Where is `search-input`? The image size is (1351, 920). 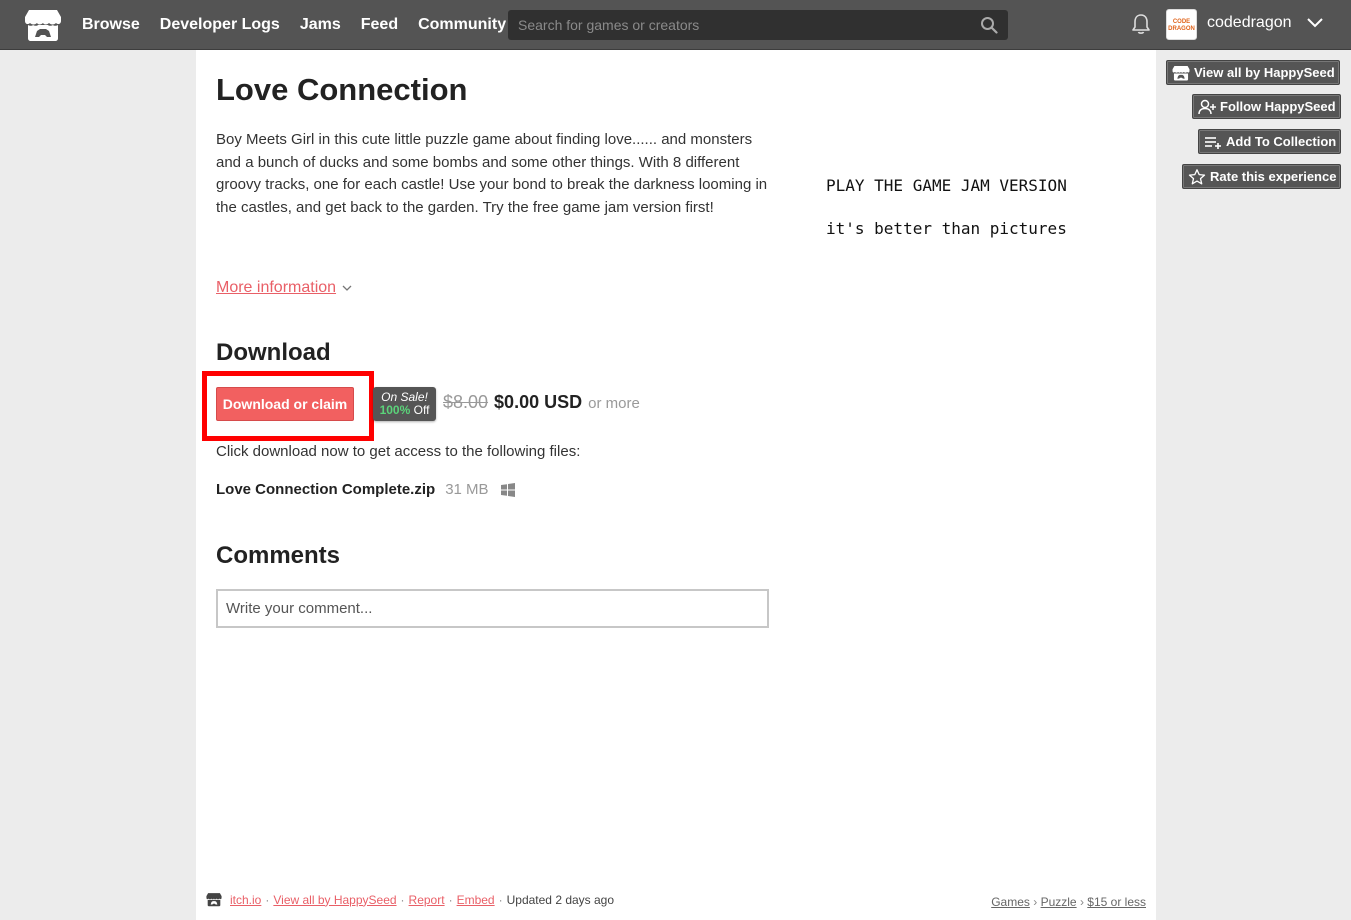 search-input is located at coordinates (758, 25).